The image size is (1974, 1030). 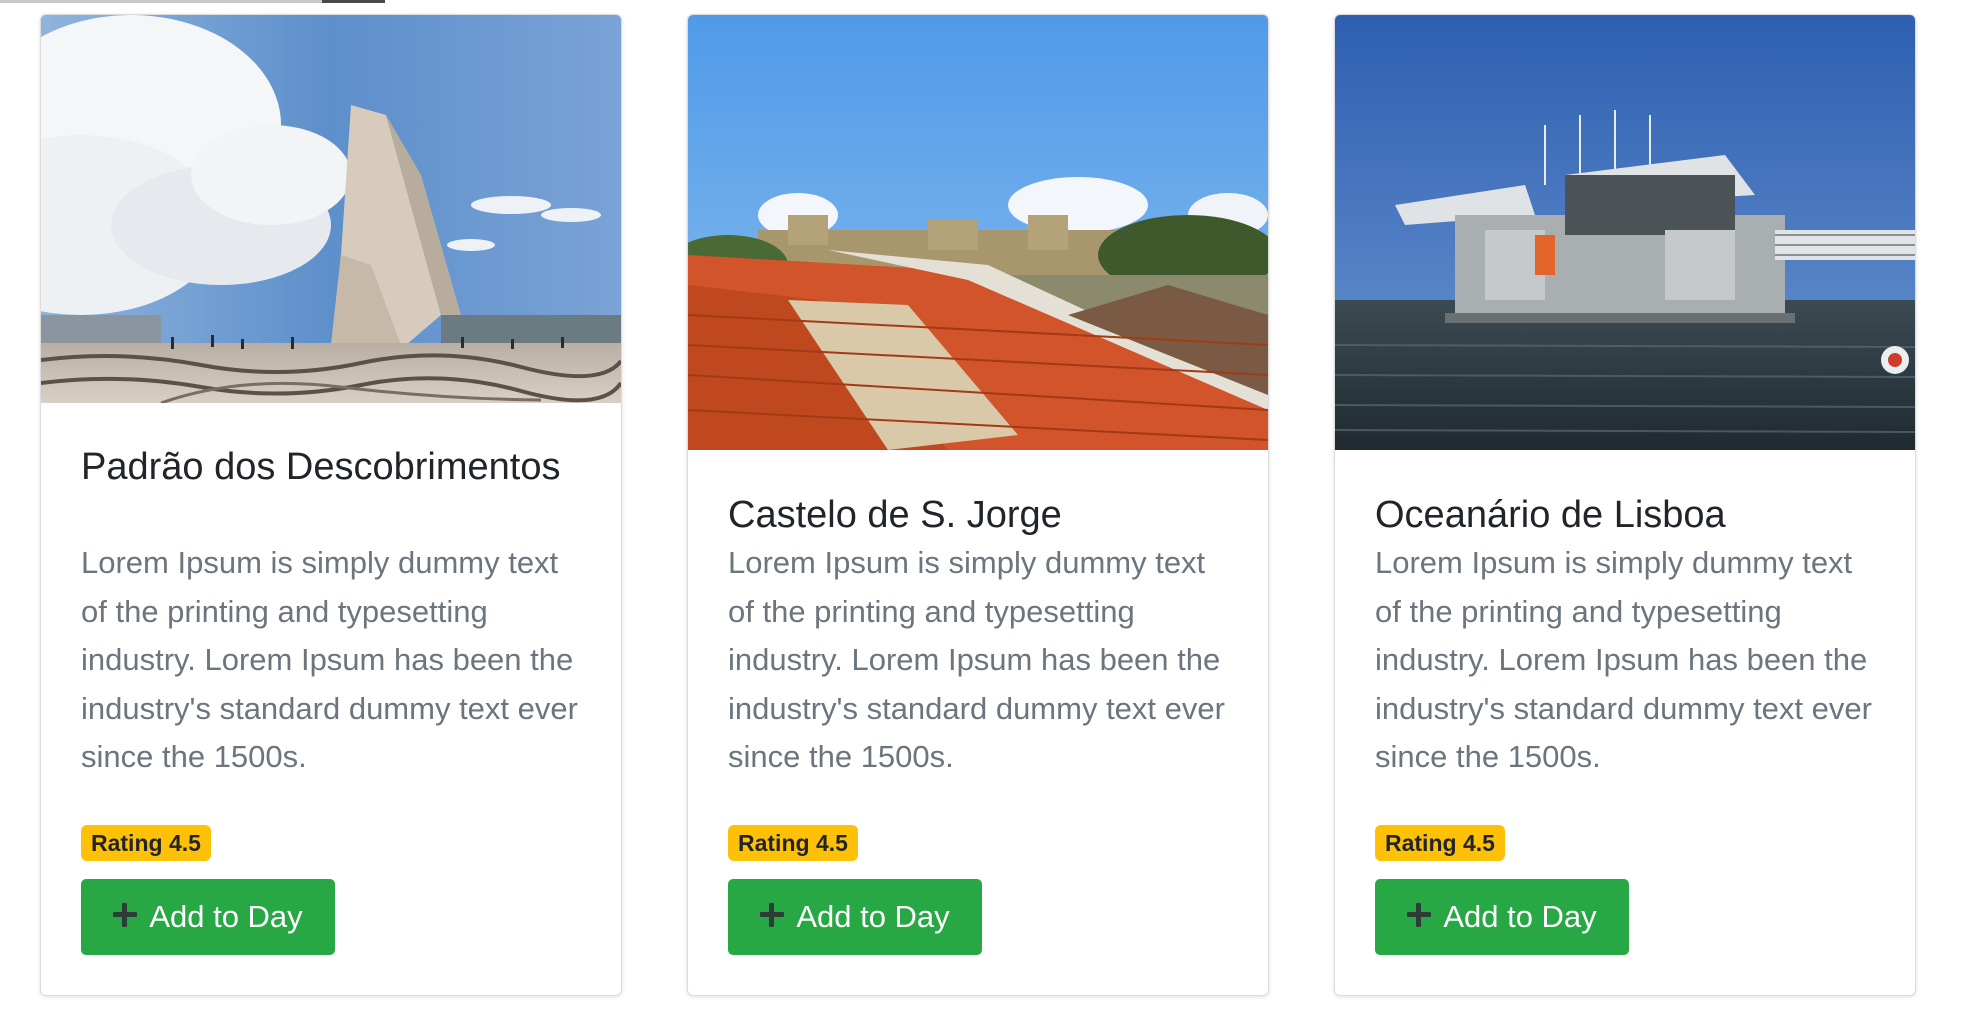 I want to click on top-scrollbar-thumb, so click(x=353, y=1).